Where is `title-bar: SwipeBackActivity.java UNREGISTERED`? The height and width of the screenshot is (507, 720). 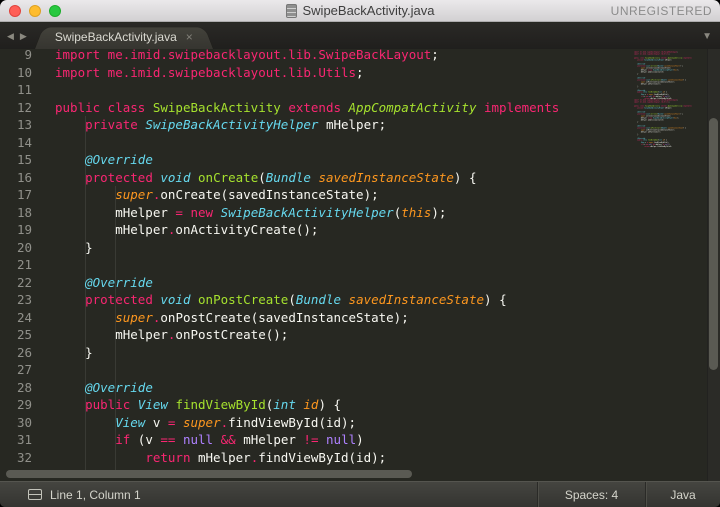
title-bar: SwipeBackActivity.java UNREGISTERED is located at coordinates (360, 11).